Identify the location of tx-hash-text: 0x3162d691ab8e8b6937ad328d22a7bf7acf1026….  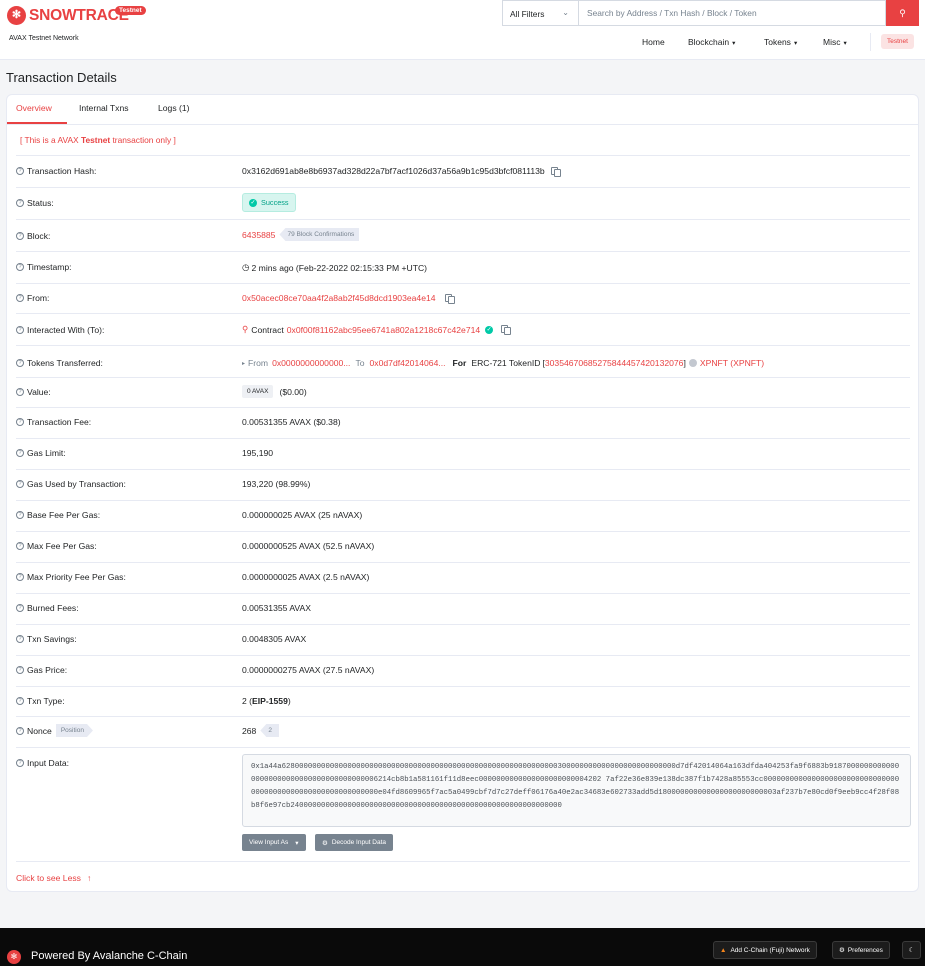
(393, 171).